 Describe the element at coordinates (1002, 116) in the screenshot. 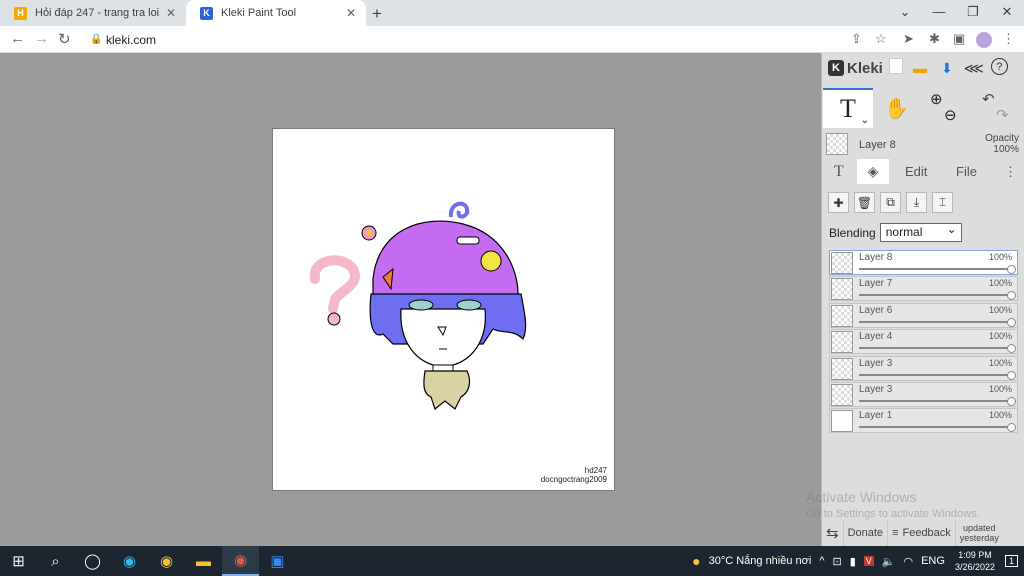

I see `redo-icon: ↷` at that location.